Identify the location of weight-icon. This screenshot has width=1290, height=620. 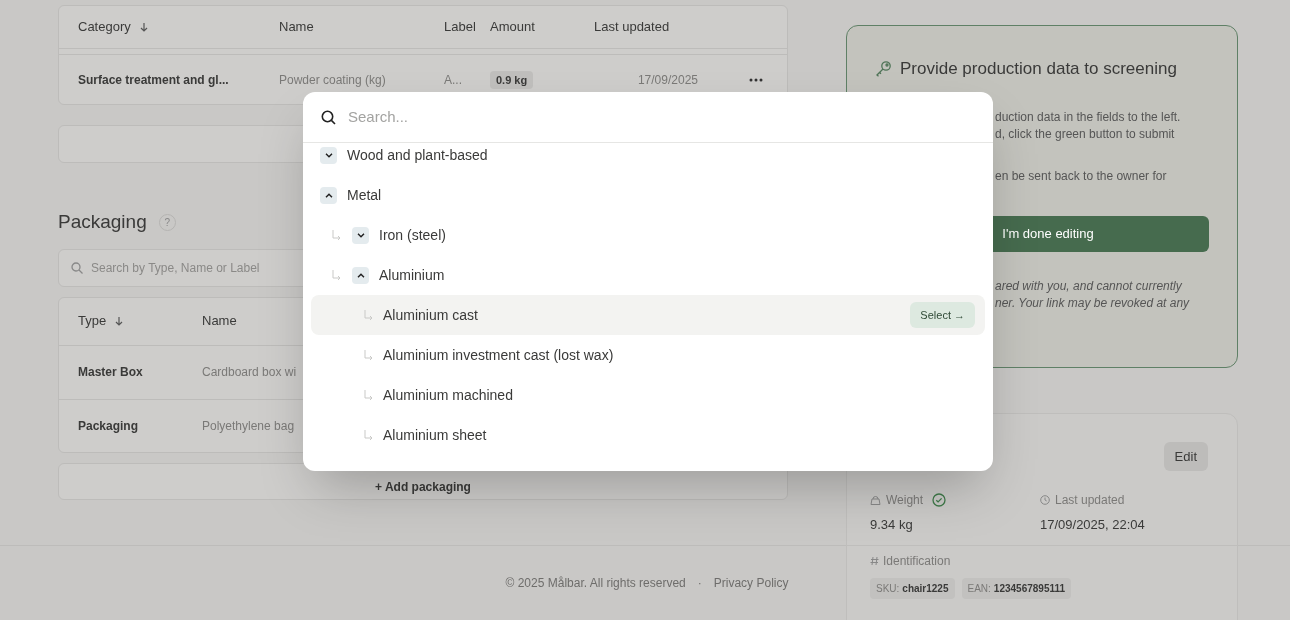
(875, 500).